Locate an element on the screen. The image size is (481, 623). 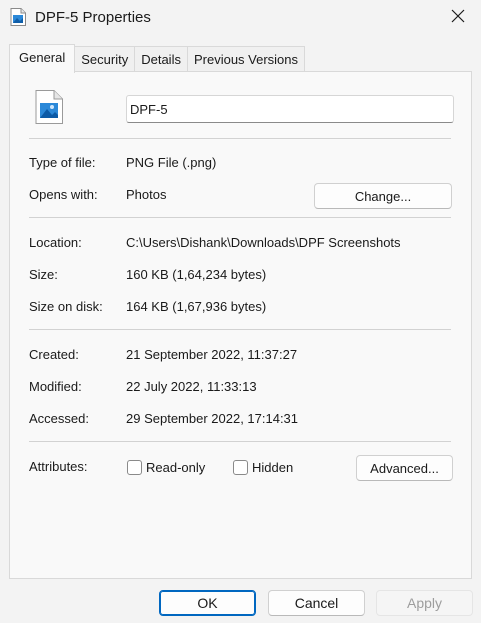
type-of-file-label: Type of file: is located at coordinates (62, 162).